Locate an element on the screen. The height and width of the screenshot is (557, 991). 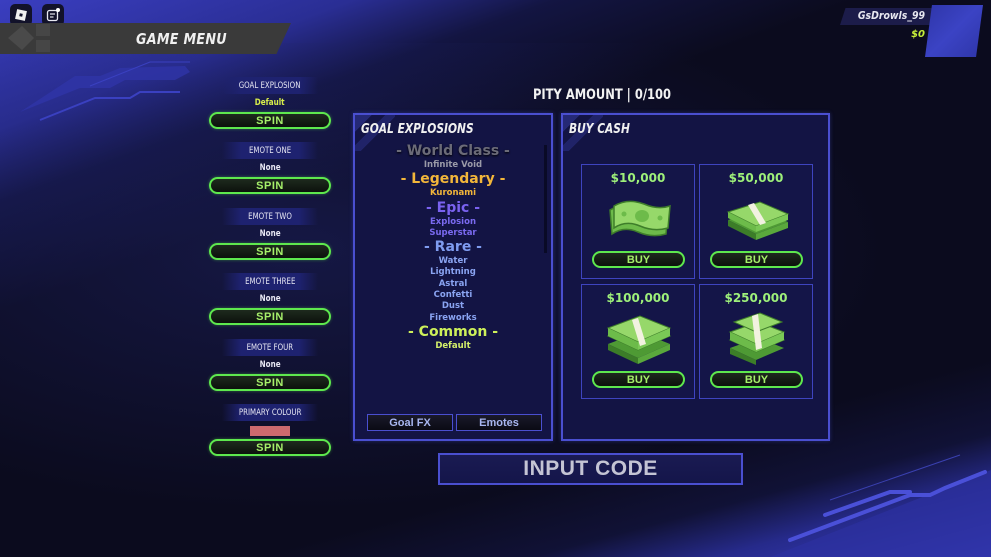
goal-explosion-item: Dust is located at coordinates (453, 306).